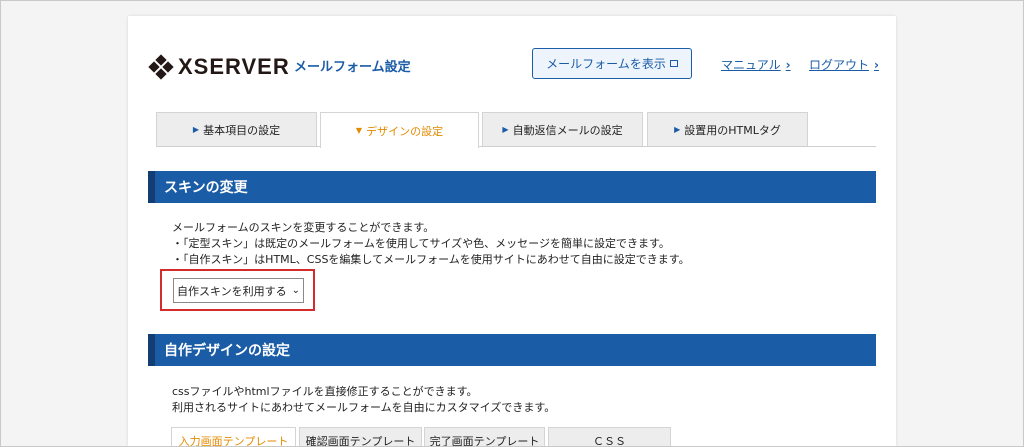 This screenshot has width=1024, height=447. Describe the element at coordinates (732, 130) in the screenshot. I see `tab-label: 設置用のHTMLタグ` at that location.